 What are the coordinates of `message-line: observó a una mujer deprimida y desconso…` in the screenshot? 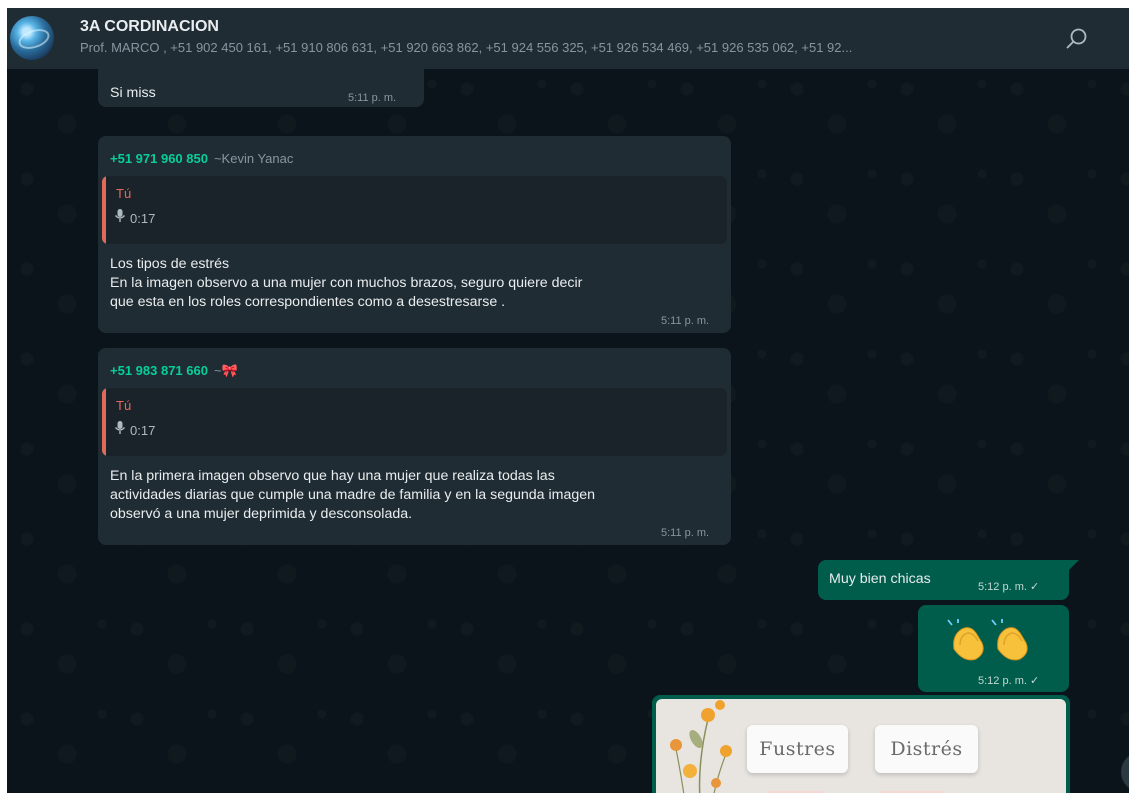 It's located at (261, 514).